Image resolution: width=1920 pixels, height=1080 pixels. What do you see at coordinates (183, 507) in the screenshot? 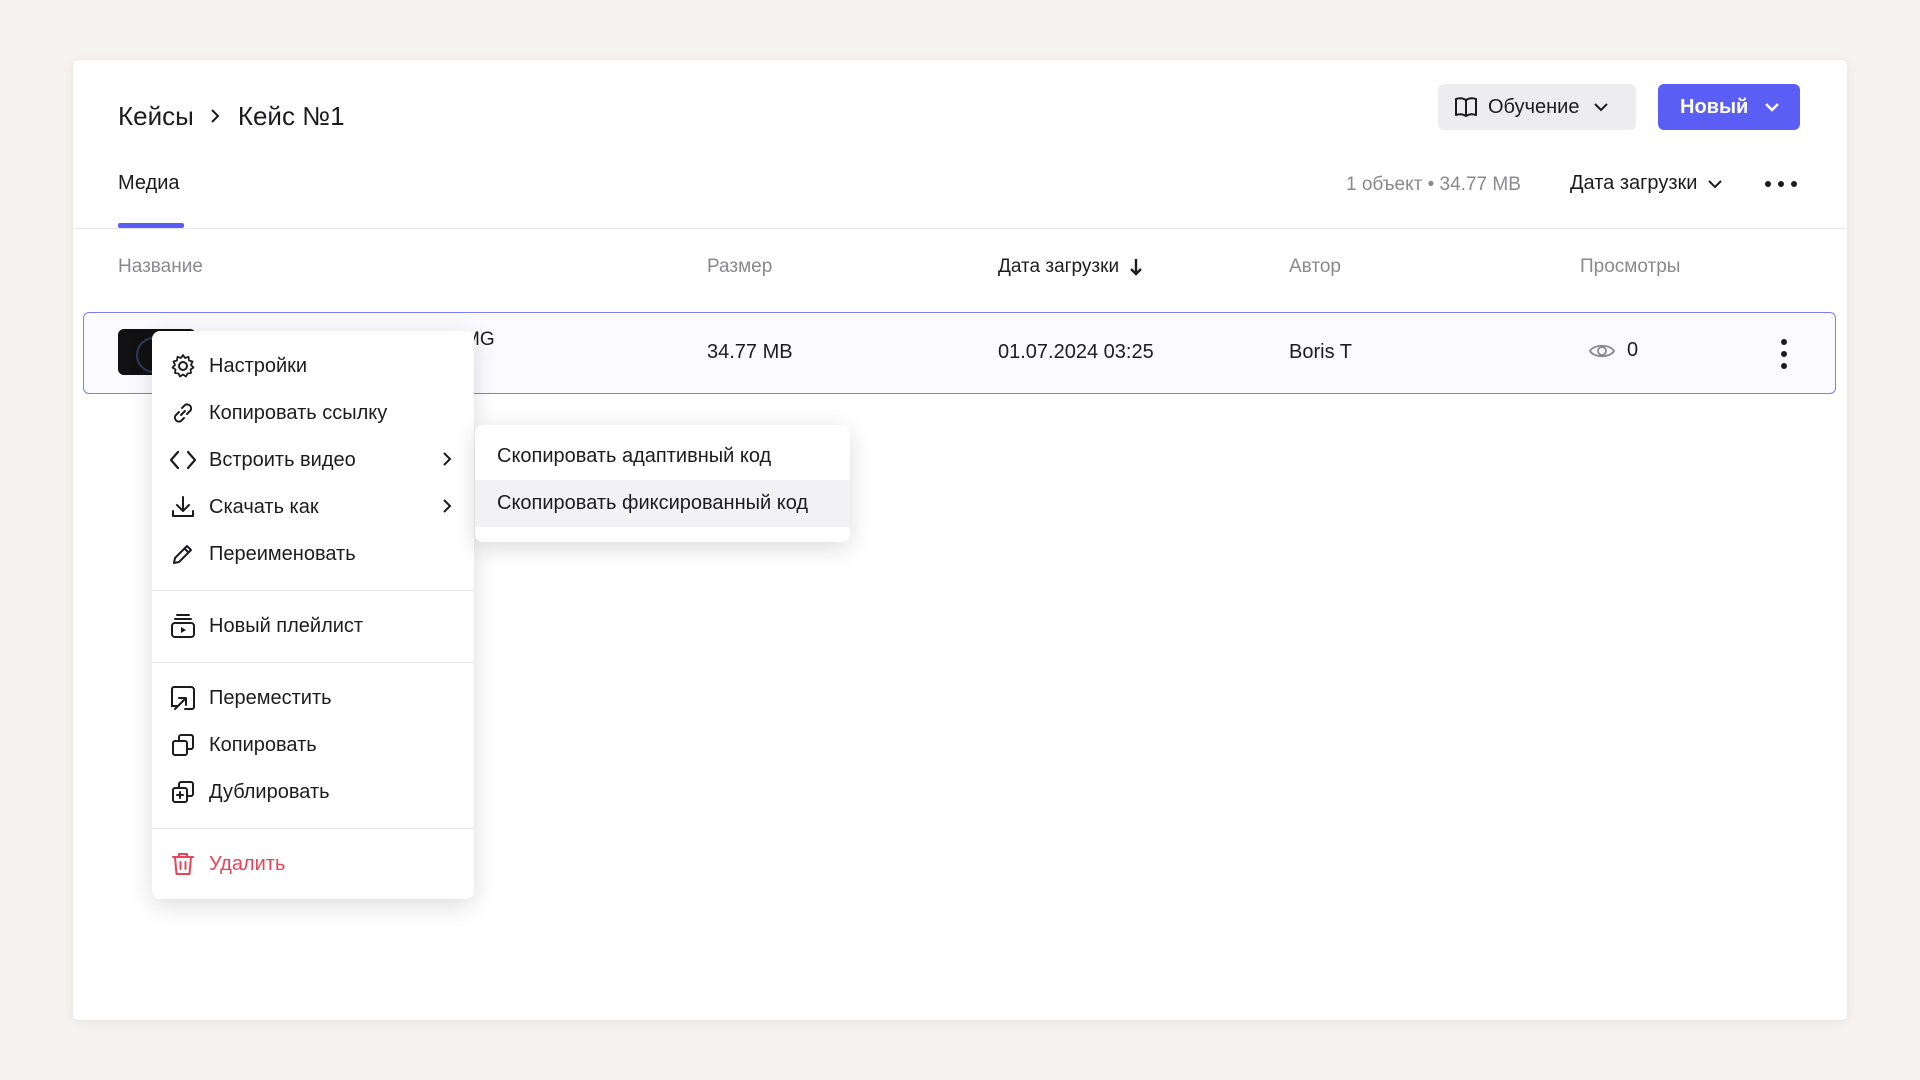
I see `download-icon` at bounding box center [183, 507].